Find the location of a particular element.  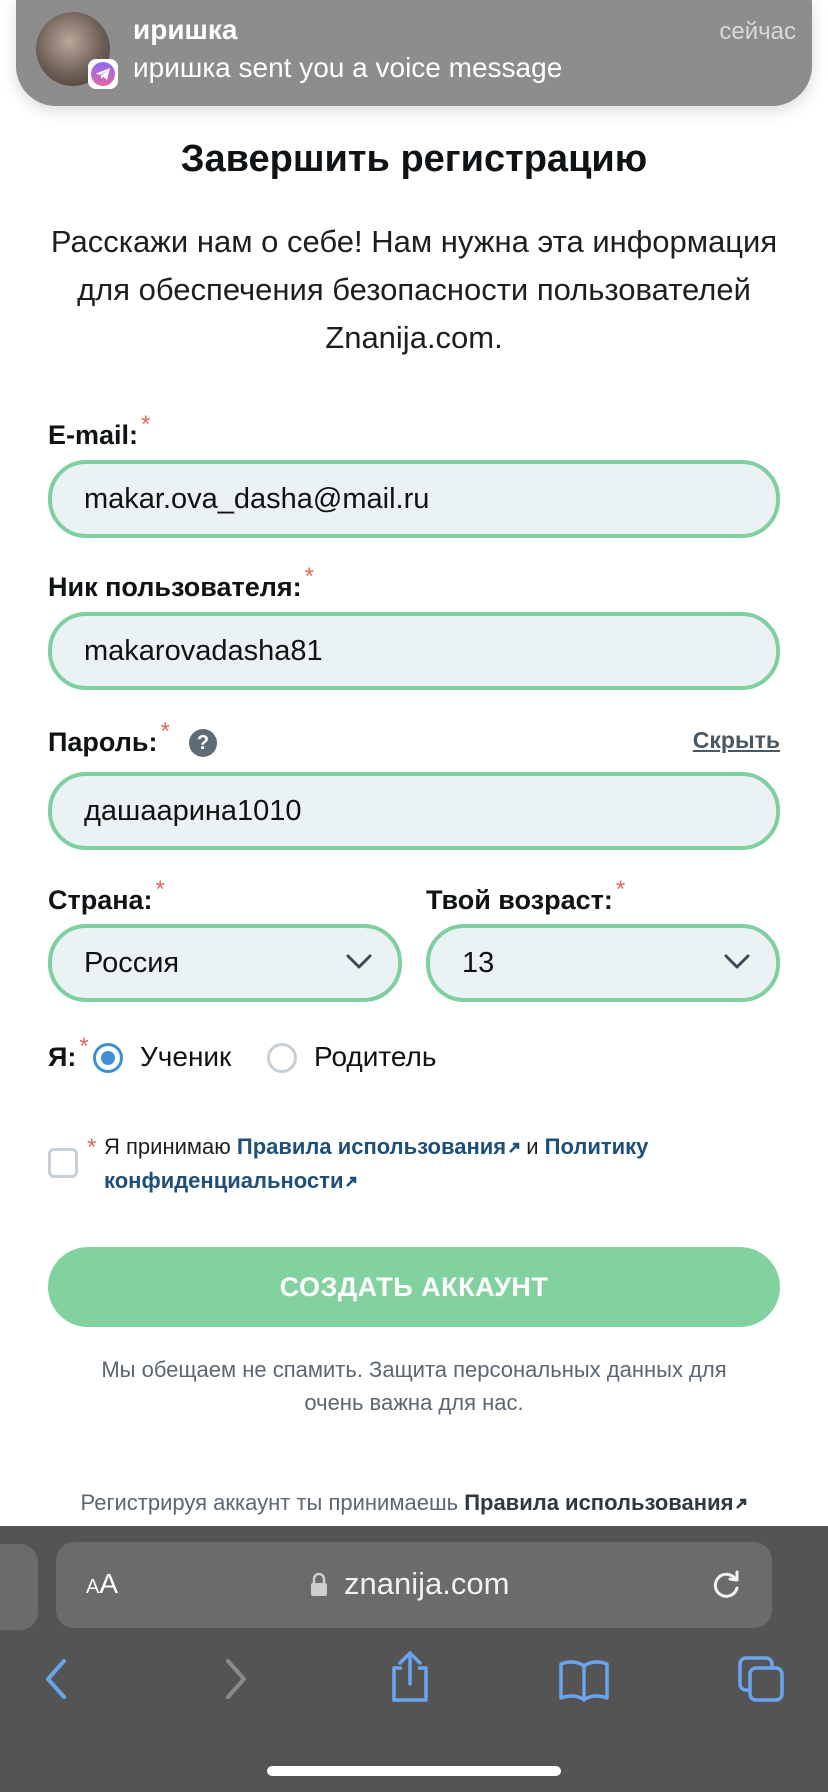

country-value: Россия is located at coordinates (132, 962).